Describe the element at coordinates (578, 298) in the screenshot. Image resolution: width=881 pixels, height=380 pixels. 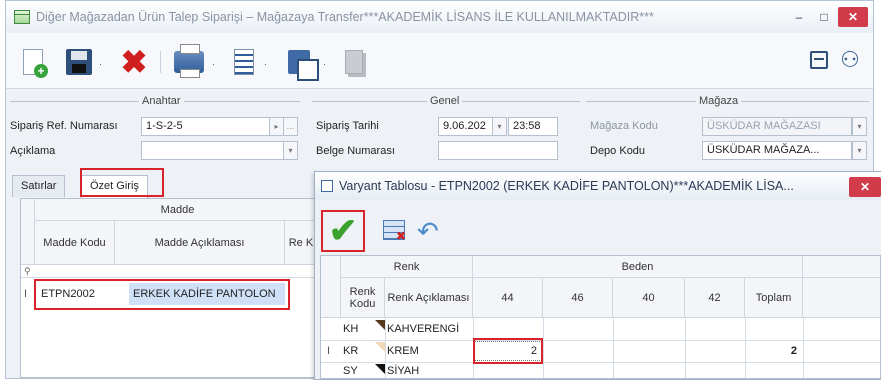
I see `column-header-size-46: 46` at that location.